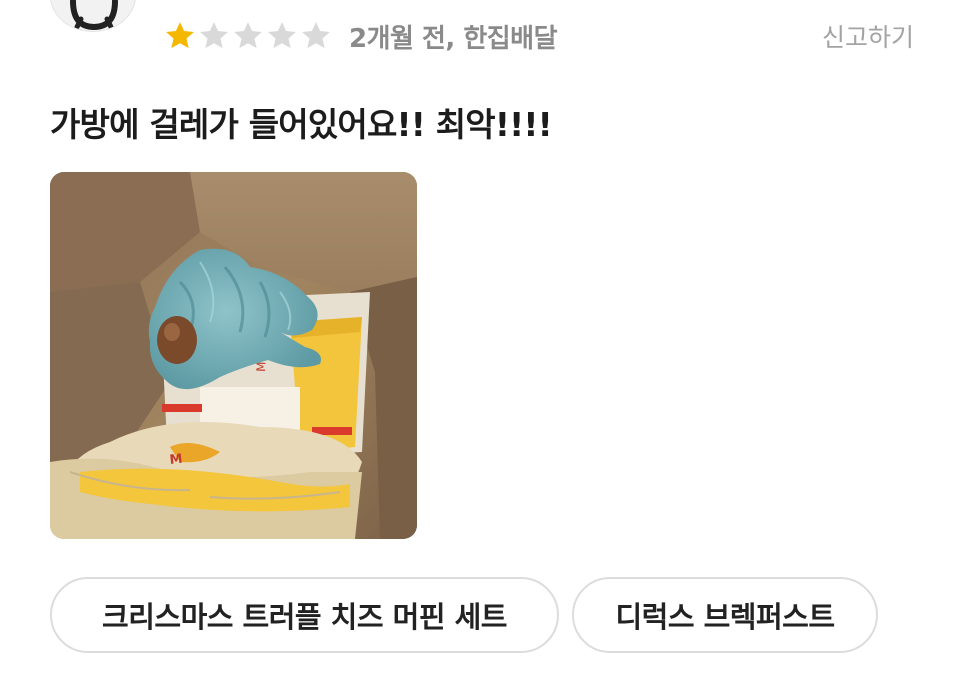  What do you see at coordinates (453, 38) in the screenshot?
I see `review-time-and-delivery: 2개월 전, 한집배달` at bounding box center [453, 38].